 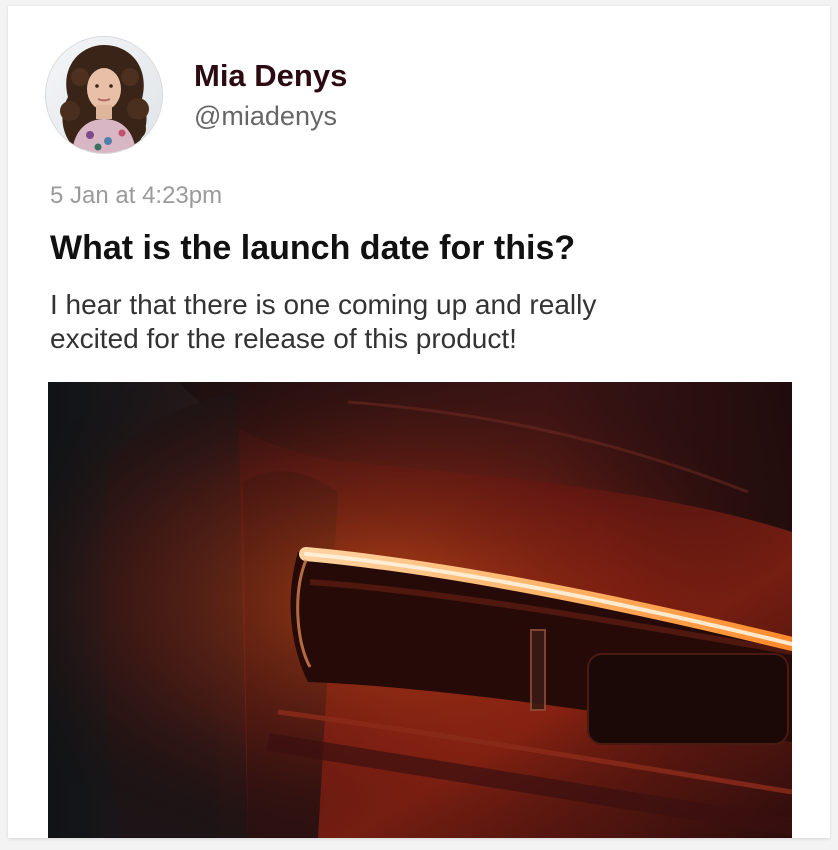 I want to click on author-avatar, so click(x=104, y=95).